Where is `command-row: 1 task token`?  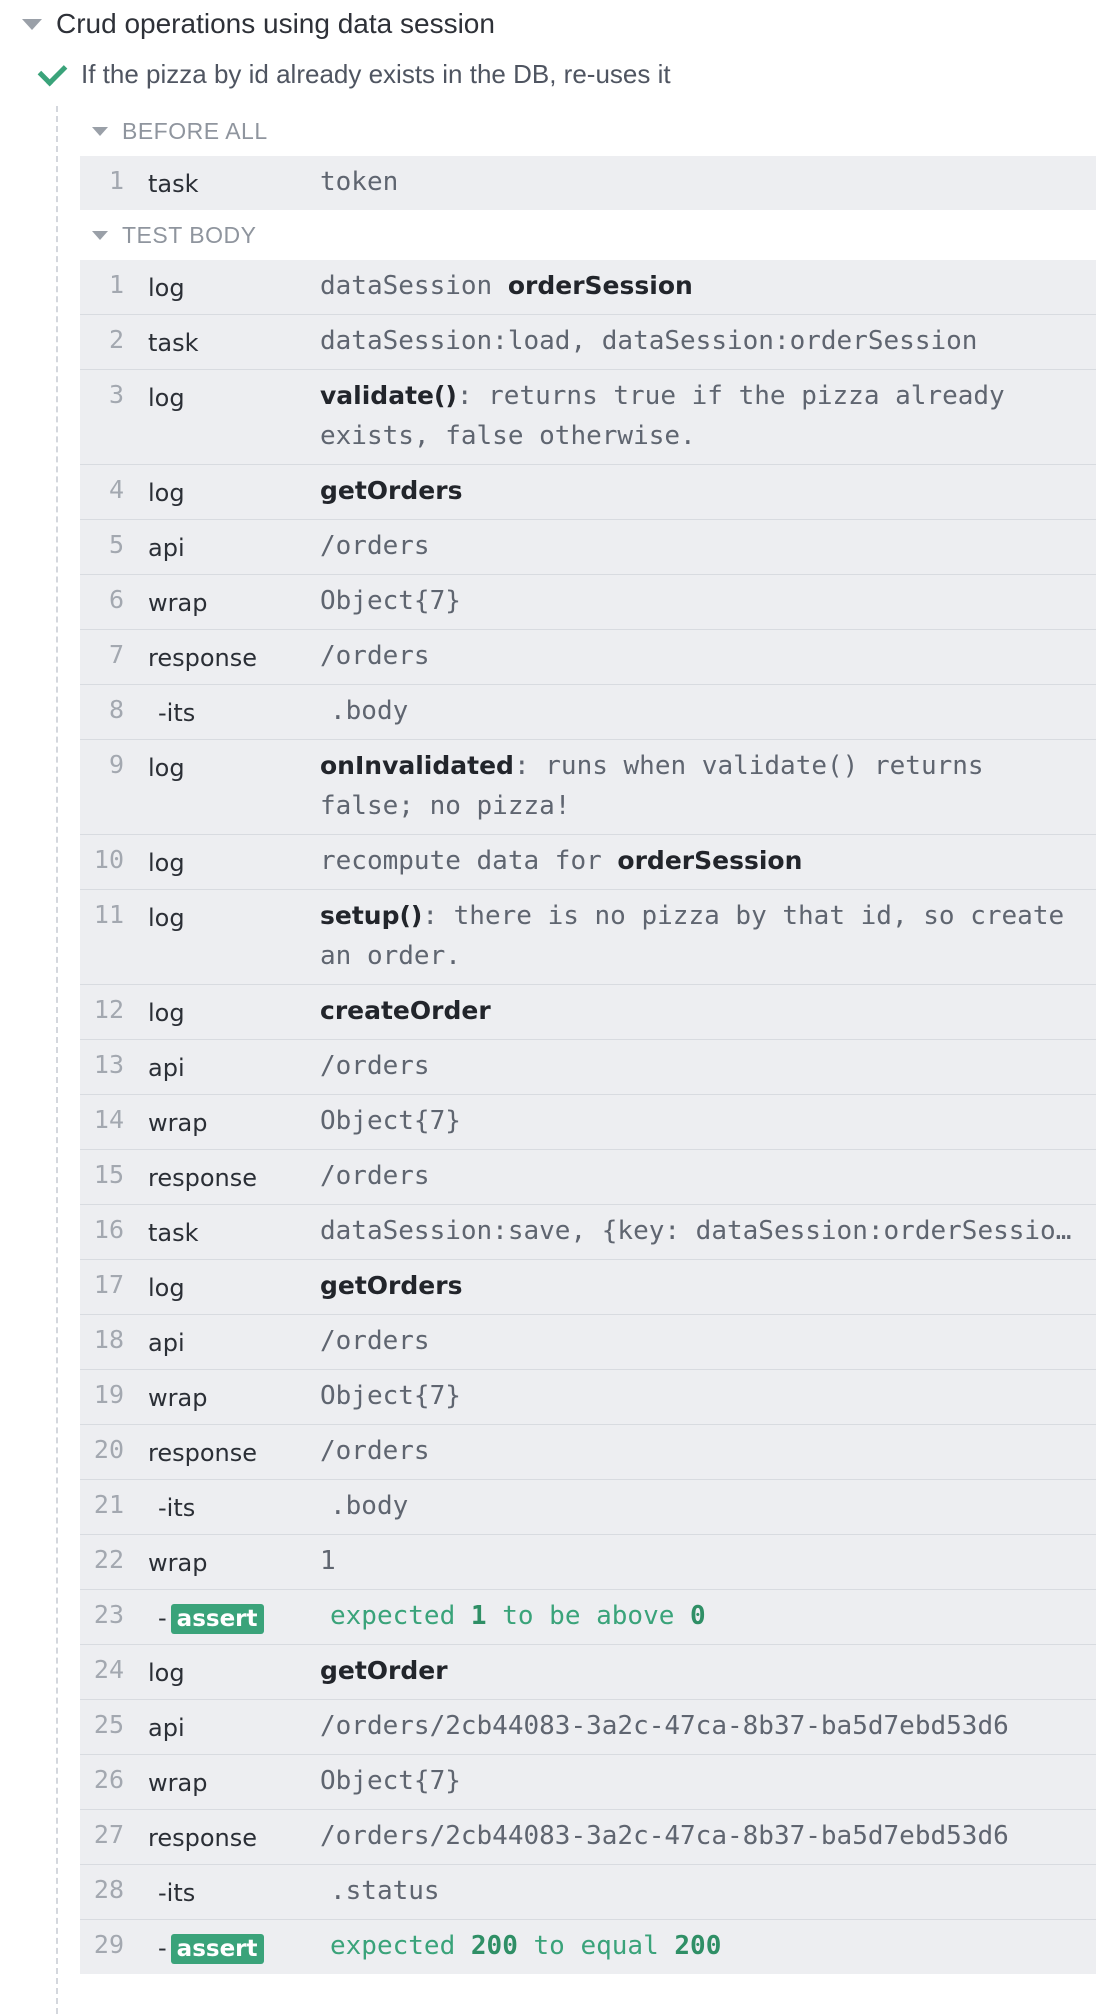 command-row: 1 task token is located at coordinates (588, 183).